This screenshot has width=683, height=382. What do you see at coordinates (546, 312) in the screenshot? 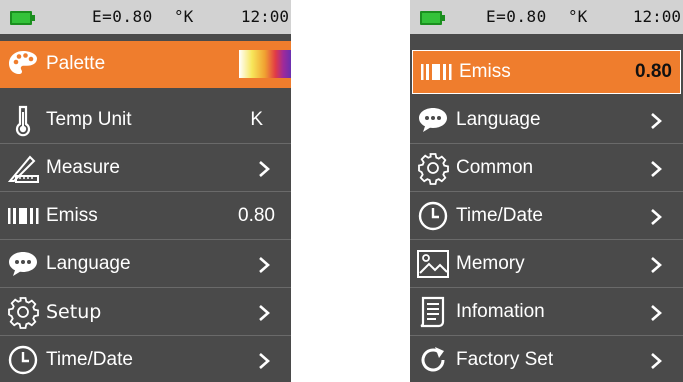
I see `menu-item-infomation: Infomation` at bounding box center [546, 312].